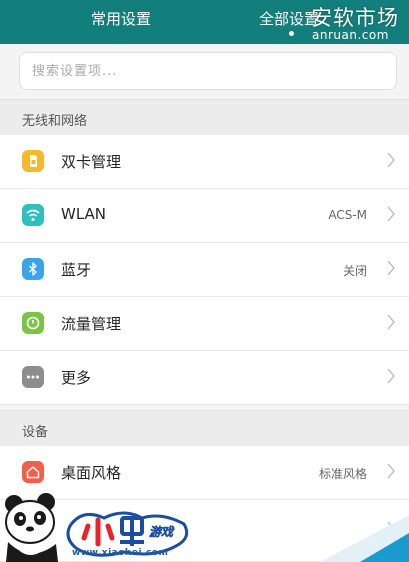  Describe the element at coordinates (161, 532) in the screenshot. I see `xiaohei-watermark-game-text: 游戏` at that location.